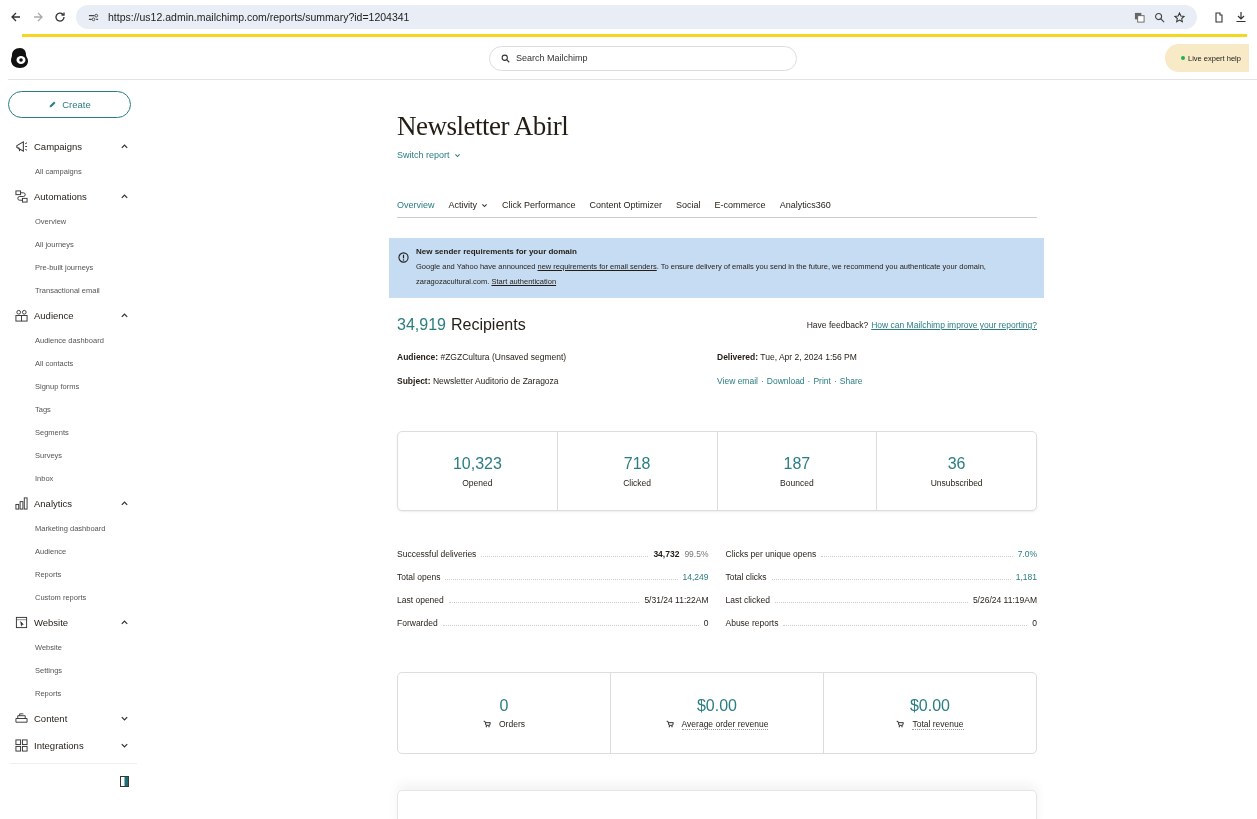  What do you see at coordinates (956, 482) in the screenshot?
I see `stat-label: Unsubscribed` at bounding box center [956, 482].